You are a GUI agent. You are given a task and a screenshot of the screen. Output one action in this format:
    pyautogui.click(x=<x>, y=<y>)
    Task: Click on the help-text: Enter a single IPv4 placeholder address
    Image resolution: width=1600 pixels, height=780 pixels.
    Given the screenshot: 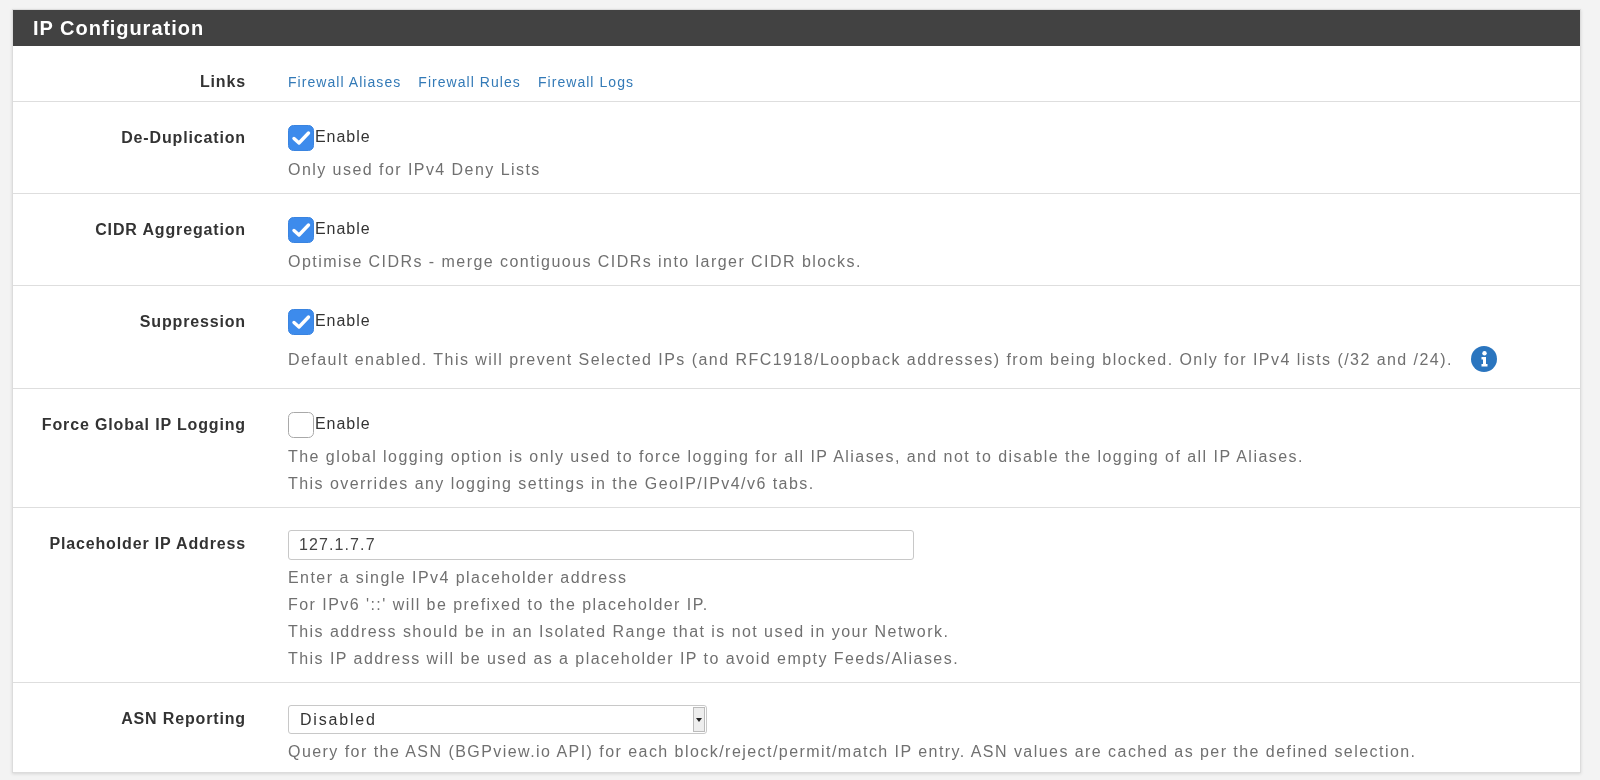 What is the action you would take?
    pyautogui.click(x=458, y=578)
    